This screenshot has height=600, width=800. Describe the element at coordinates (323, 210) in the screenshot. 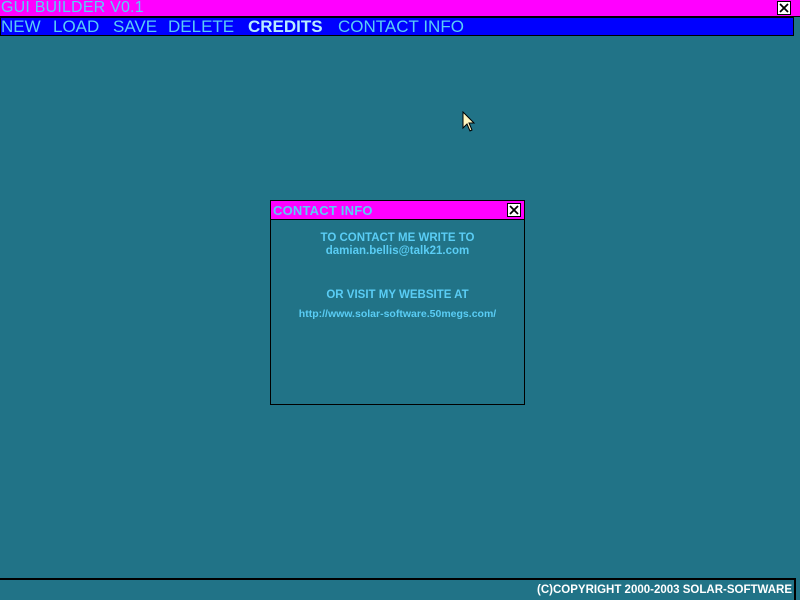

I see `dialog-title: CONTACT INFO` at that location.